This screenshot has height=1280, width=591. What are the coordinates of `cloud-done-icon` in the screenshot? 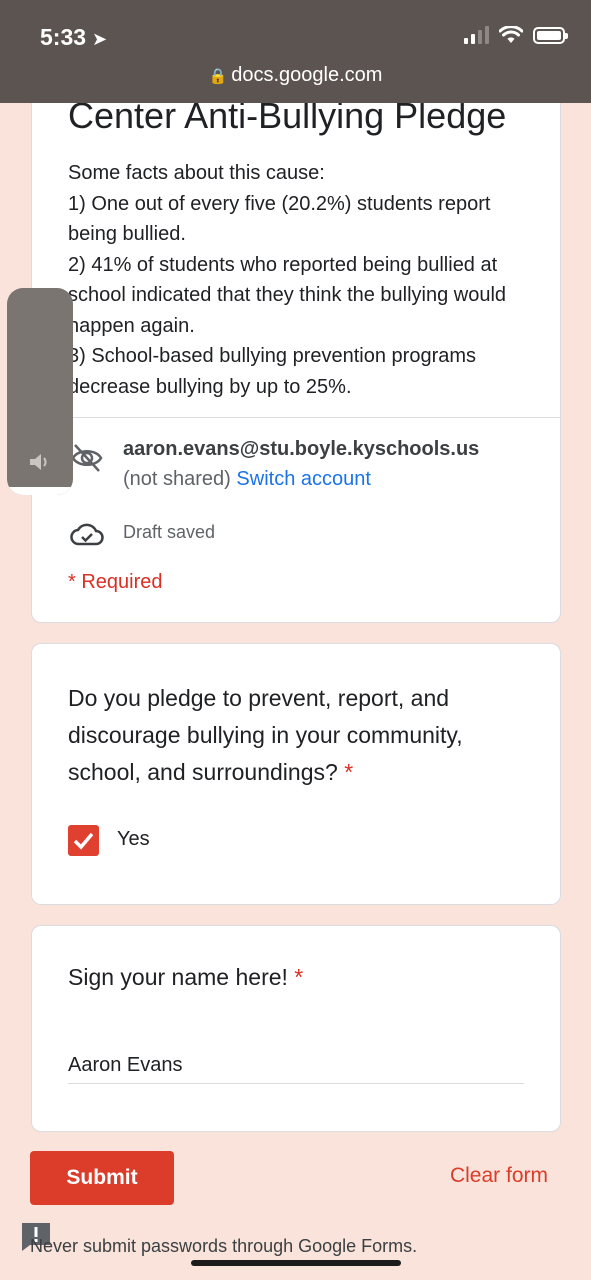 It's located at (87, 534).